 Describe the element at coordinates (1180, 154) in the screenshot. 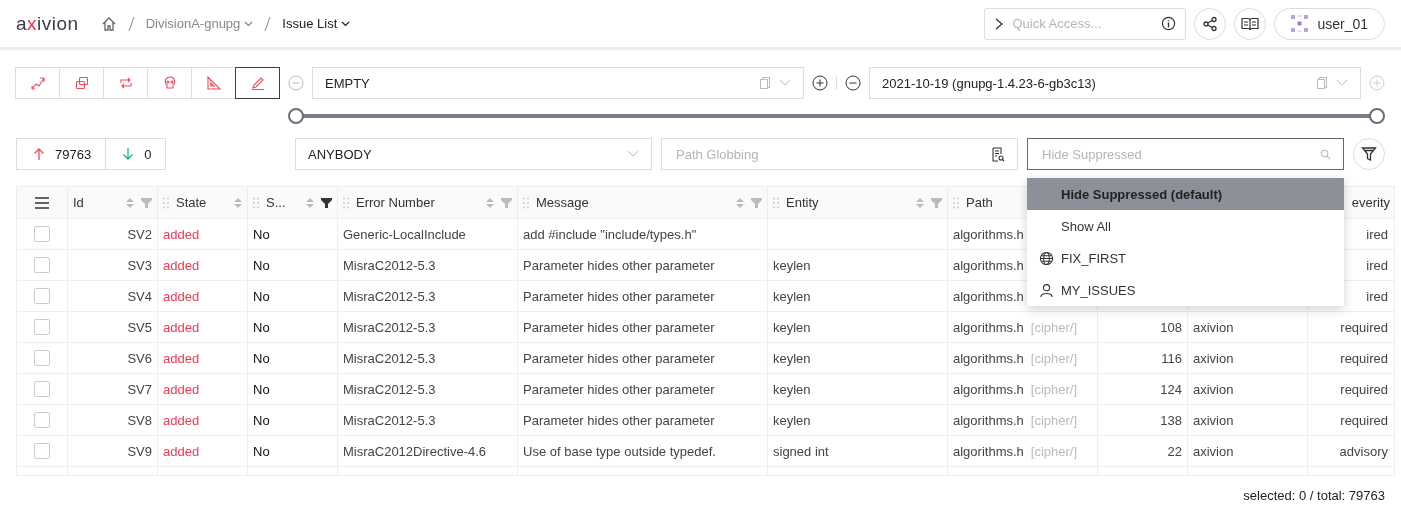

I see `suppression-input: Hide Suppressed` at that location.